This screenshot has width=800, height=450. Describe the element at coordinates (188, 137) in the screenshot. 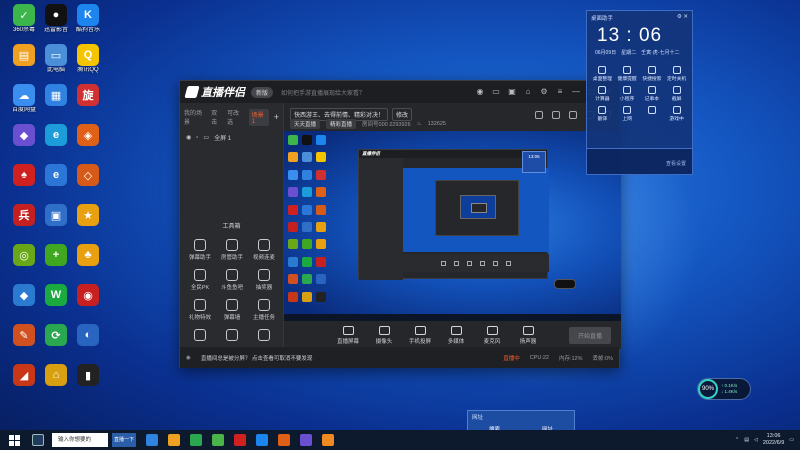

I see `eye-icon: ◉` at that location.